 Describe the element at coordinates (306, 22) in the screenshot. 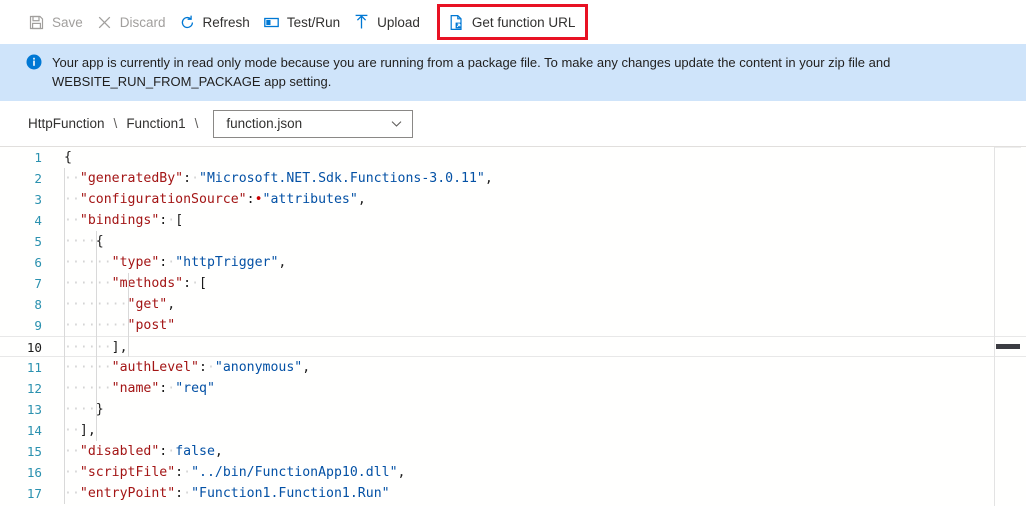

I see `toolbar-button-test-run: Test/Run` at that location.